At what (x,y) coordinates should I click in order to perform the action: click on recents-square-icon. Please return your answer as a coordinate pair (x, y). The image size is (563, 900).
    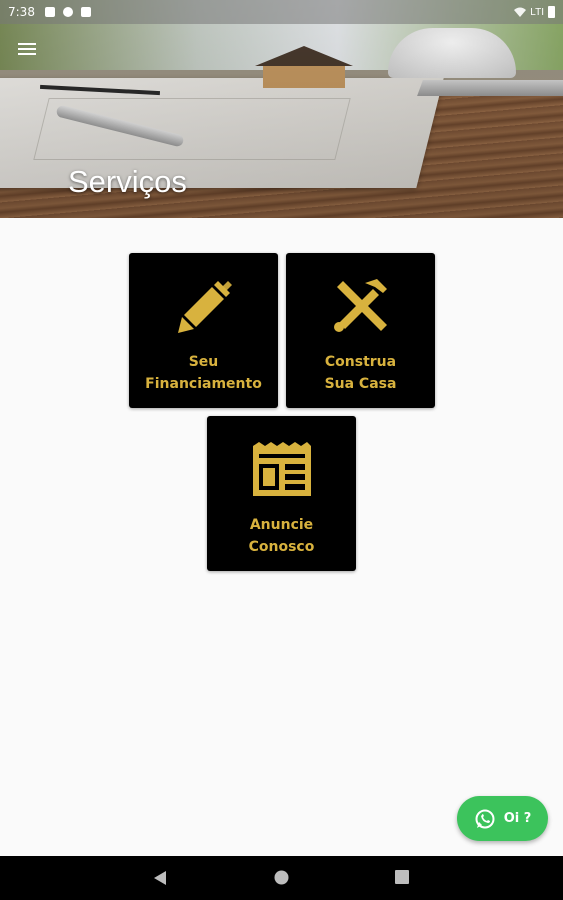
    Looking at the image, I should click on (402, 877).